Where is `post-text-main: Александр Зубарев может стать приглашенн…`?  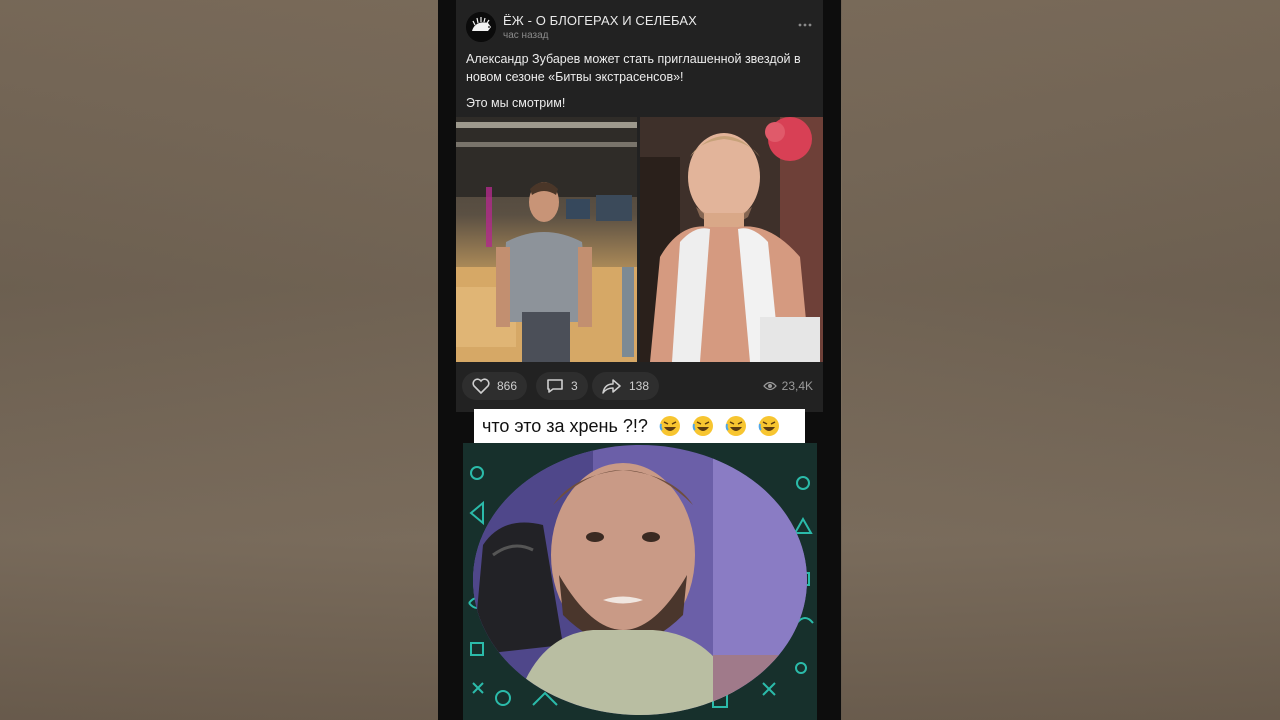 post-text-main: Александр Зубарев может стать приглашенн… is located at coordinates (633, 68).